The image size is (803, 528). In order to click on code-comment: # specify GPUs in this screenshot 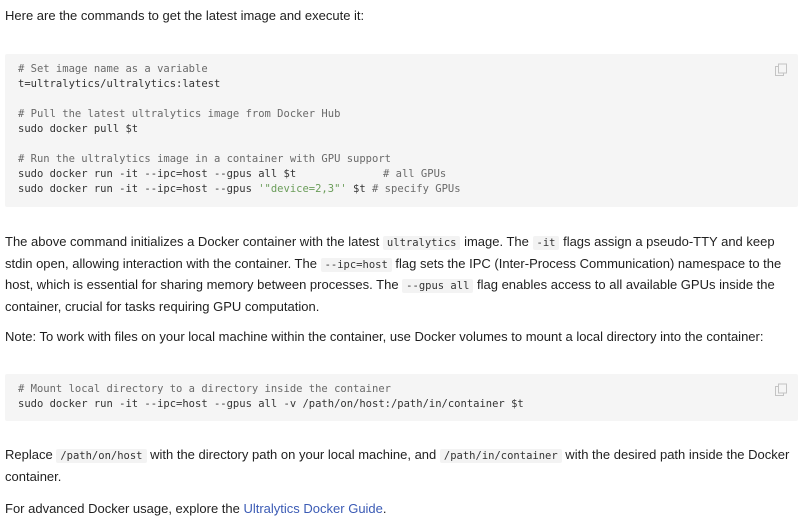, I will do `click(416, 189)`.